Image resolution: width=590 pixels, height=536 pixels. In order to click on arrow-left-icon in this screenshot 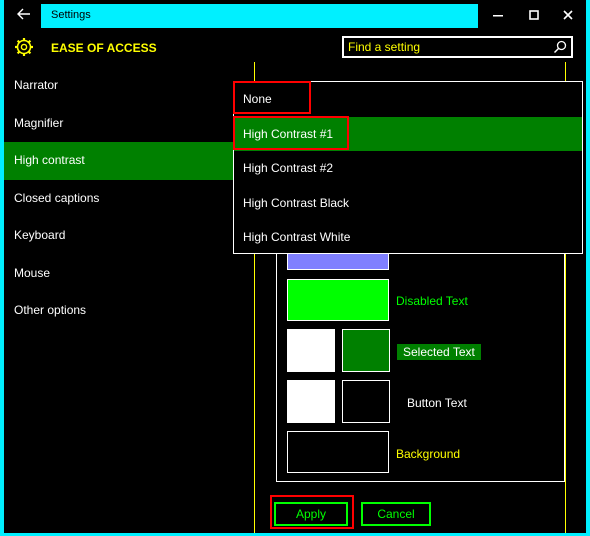, I will do `click(23, 14)`.